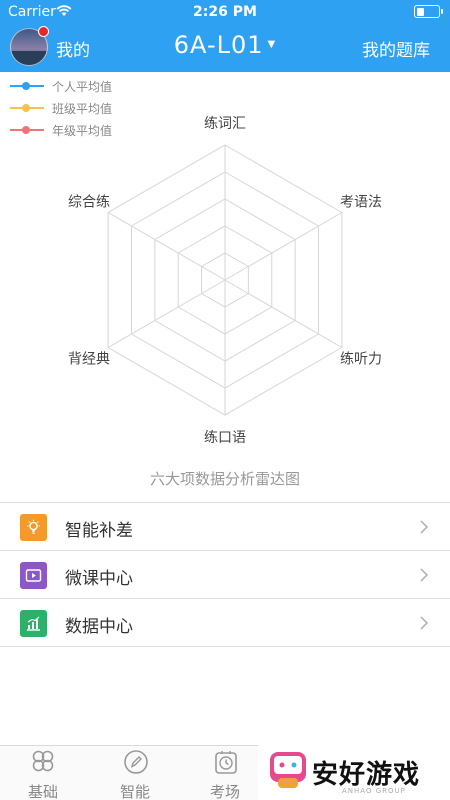 This screenshot has height=800, width=450. Describe the element at coordinates (99, 579) in the screenshot. I see `menu-item-label: 微课中心` at that location.